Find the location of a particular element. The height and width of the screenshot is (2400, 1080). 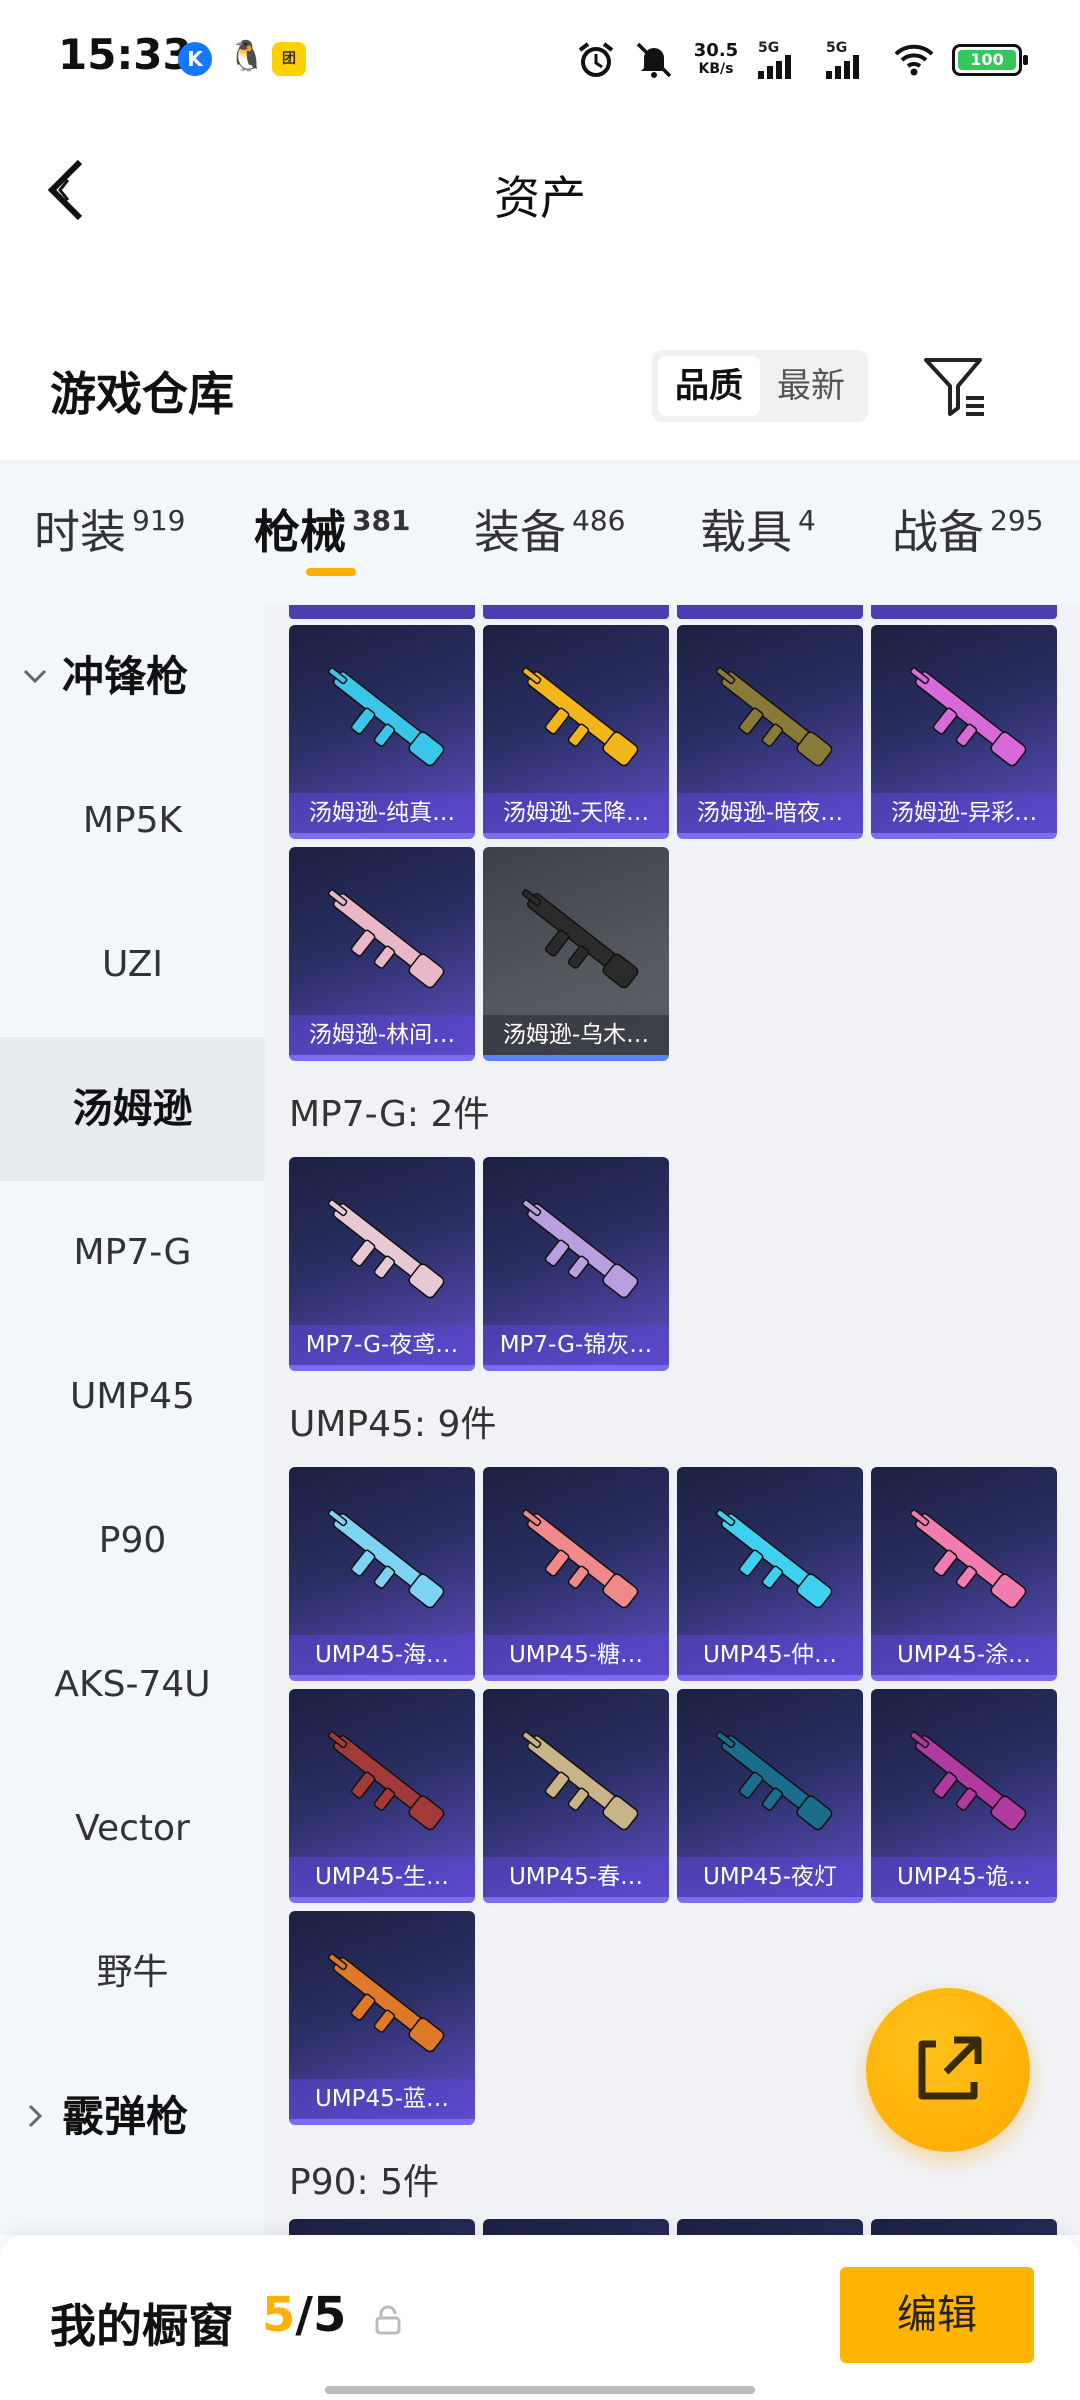

net-speed-unit: KB/s is located at coordinates (716, 69).